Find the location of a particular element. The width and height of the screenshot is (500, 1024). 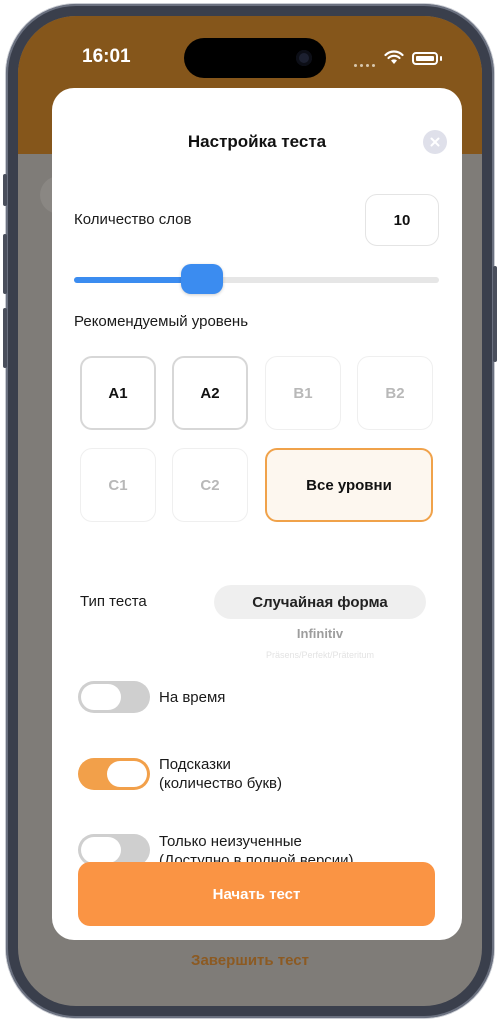

wifi-icon is located at coordinates (394, 57).